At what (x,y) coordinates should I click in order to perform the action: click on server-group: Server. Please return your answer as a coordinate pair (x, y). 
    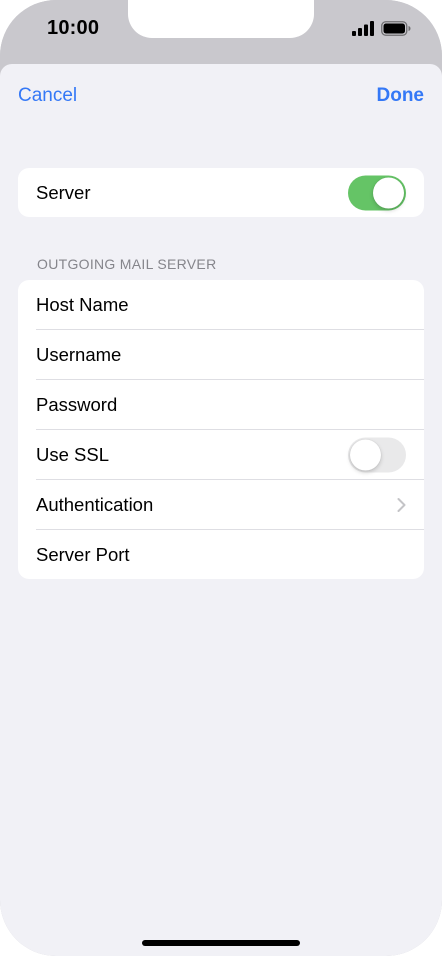
    Looking at the image, I should click on (221, 192).